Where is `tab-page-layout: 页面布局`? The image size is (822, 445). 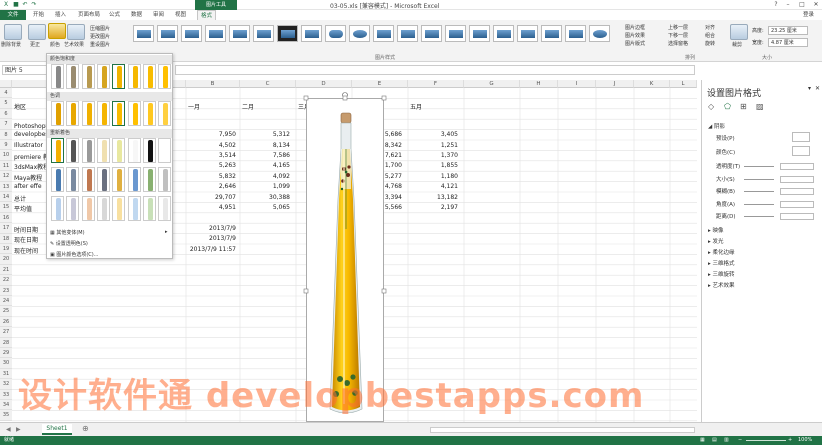
tab-page-layout: 页面布局 is located at coordinates (89, 15).